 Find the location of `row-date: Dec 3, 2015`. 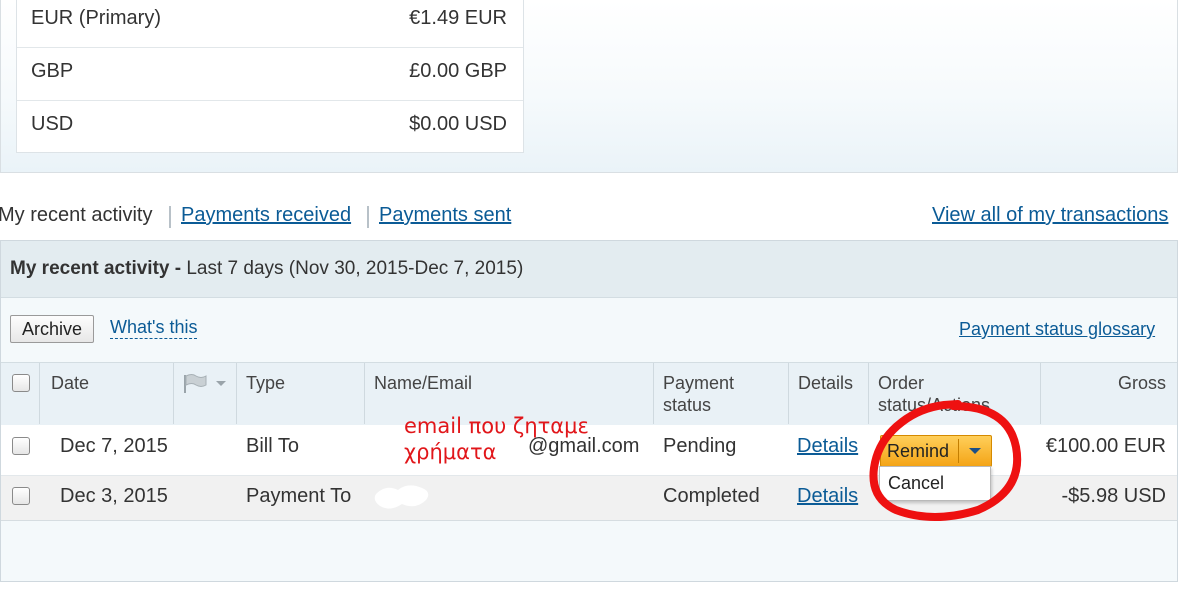

row-date: Dec 3, 2015 is located at coordinates (114, 496).